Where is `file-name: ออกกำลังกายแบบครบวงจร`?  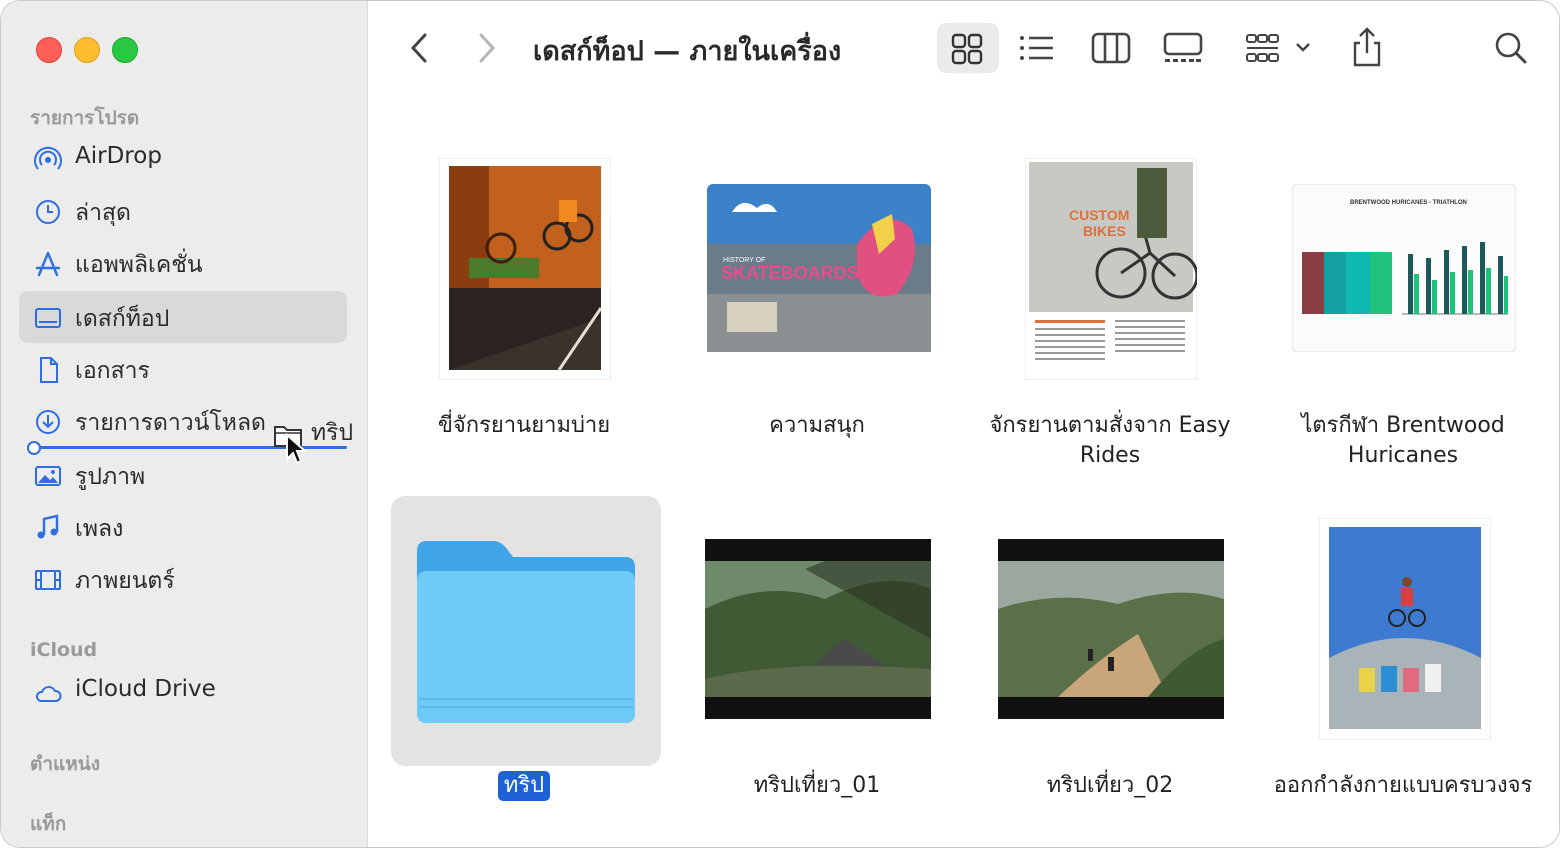 file-name: ออกกำลังกายแบบครบวงจร is located at coordinates (1403, 785).